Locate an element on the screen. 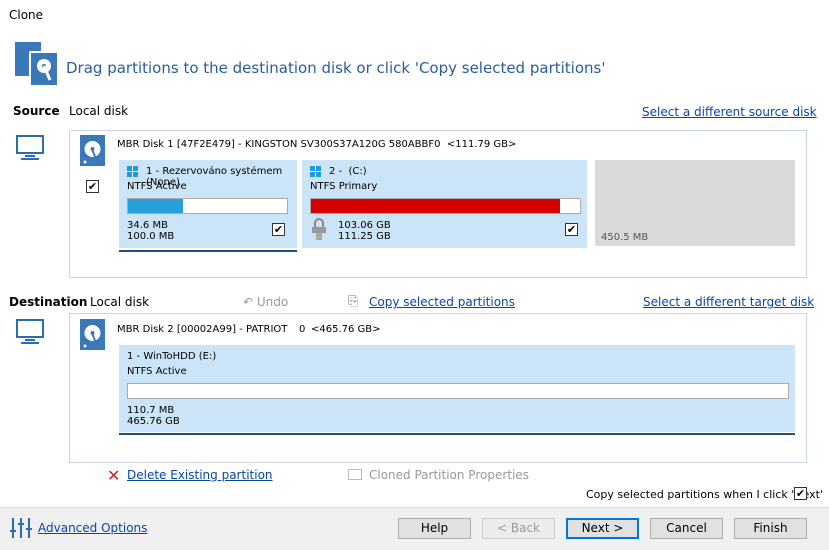 This screenshot has width=829, height=550. source-disk-type: Local disk is located at coordinates (99, 111).